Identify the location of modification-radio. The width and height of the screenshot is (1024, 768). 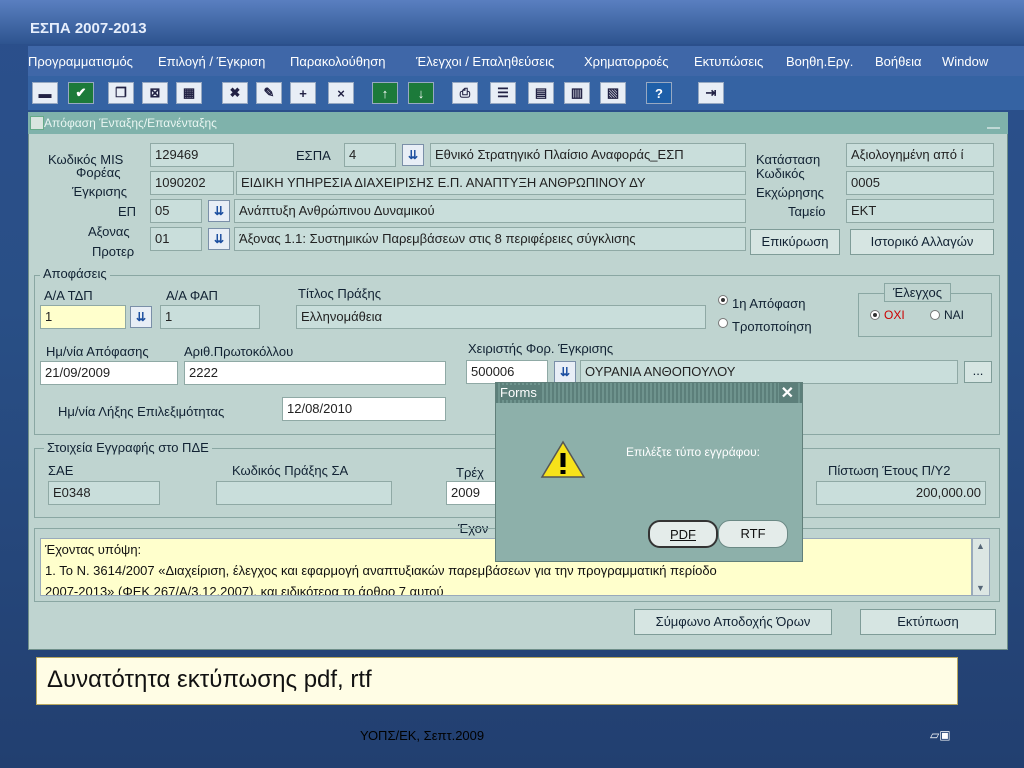
(723, 323).